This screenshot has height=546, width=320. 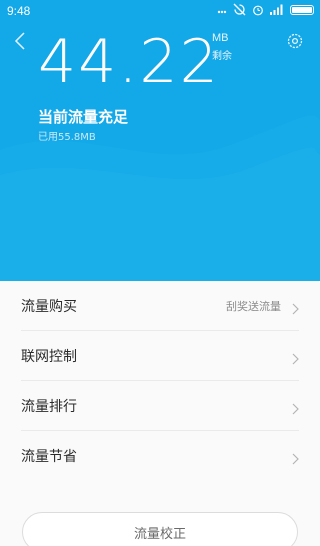 I want to click on calibrate-button: 流量校正, so click(x=160, y=529).